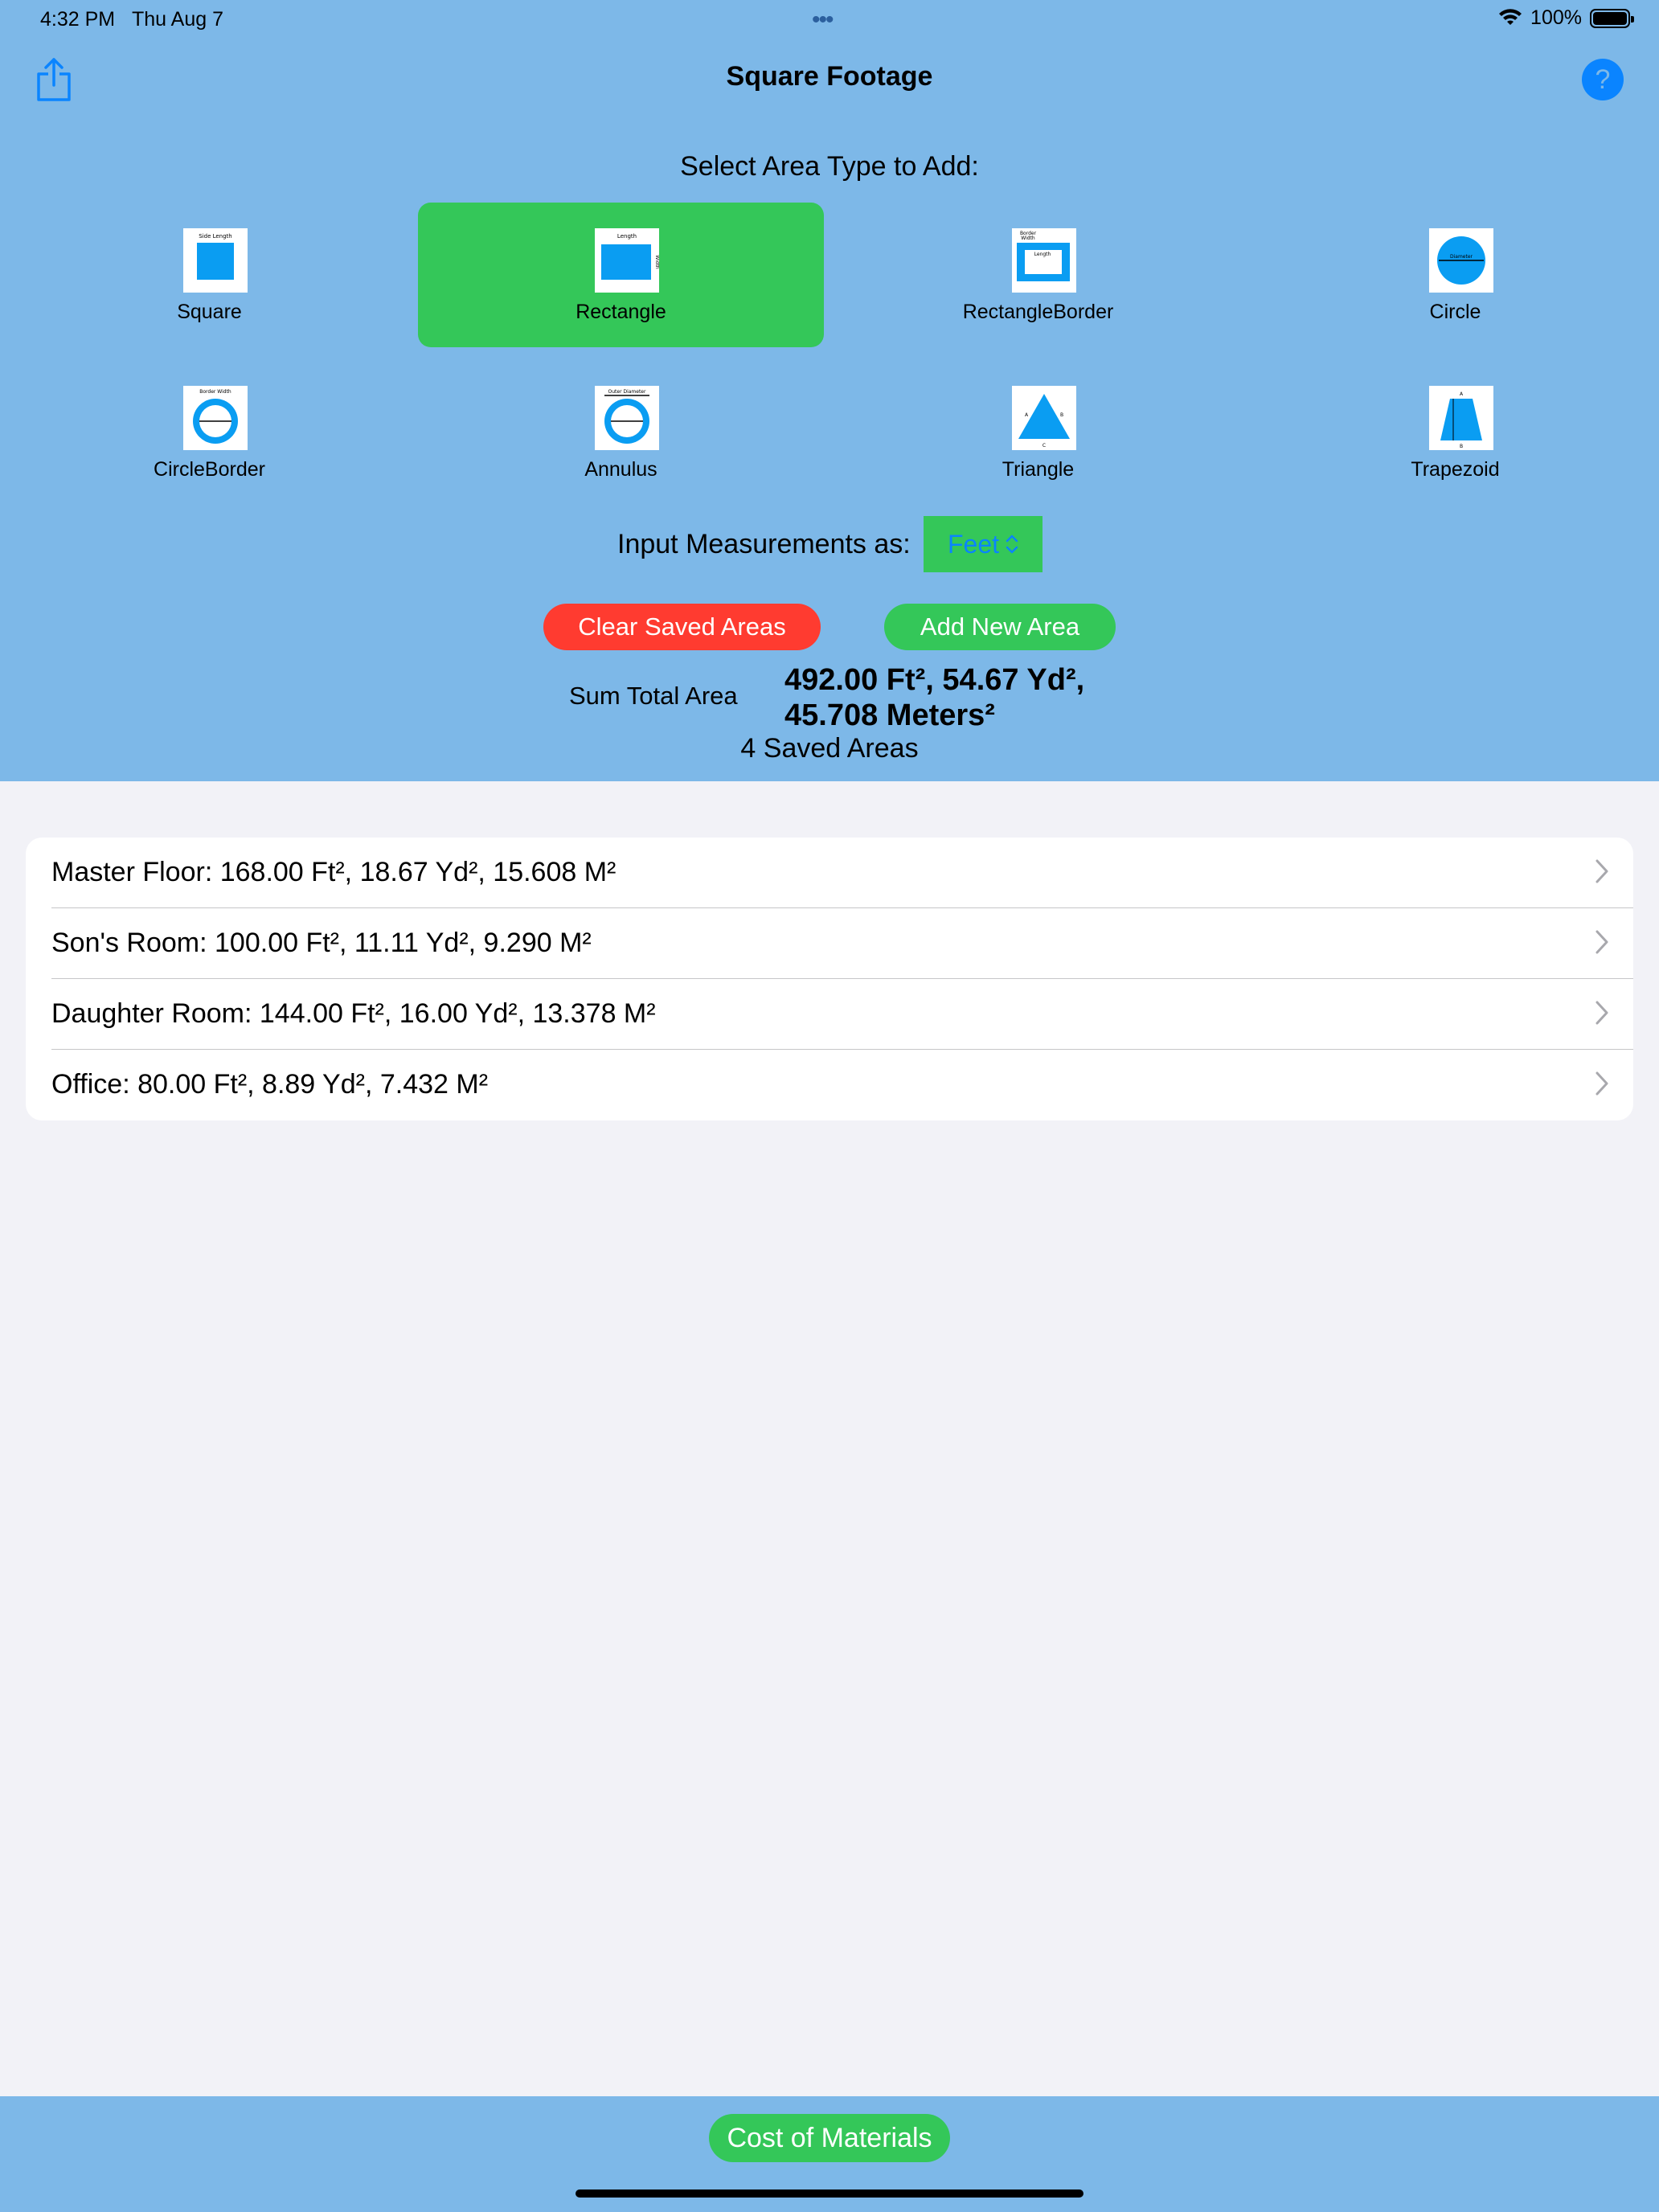  I want to click on area-type-triangle: C A B Triangle, so click(1038, 432).